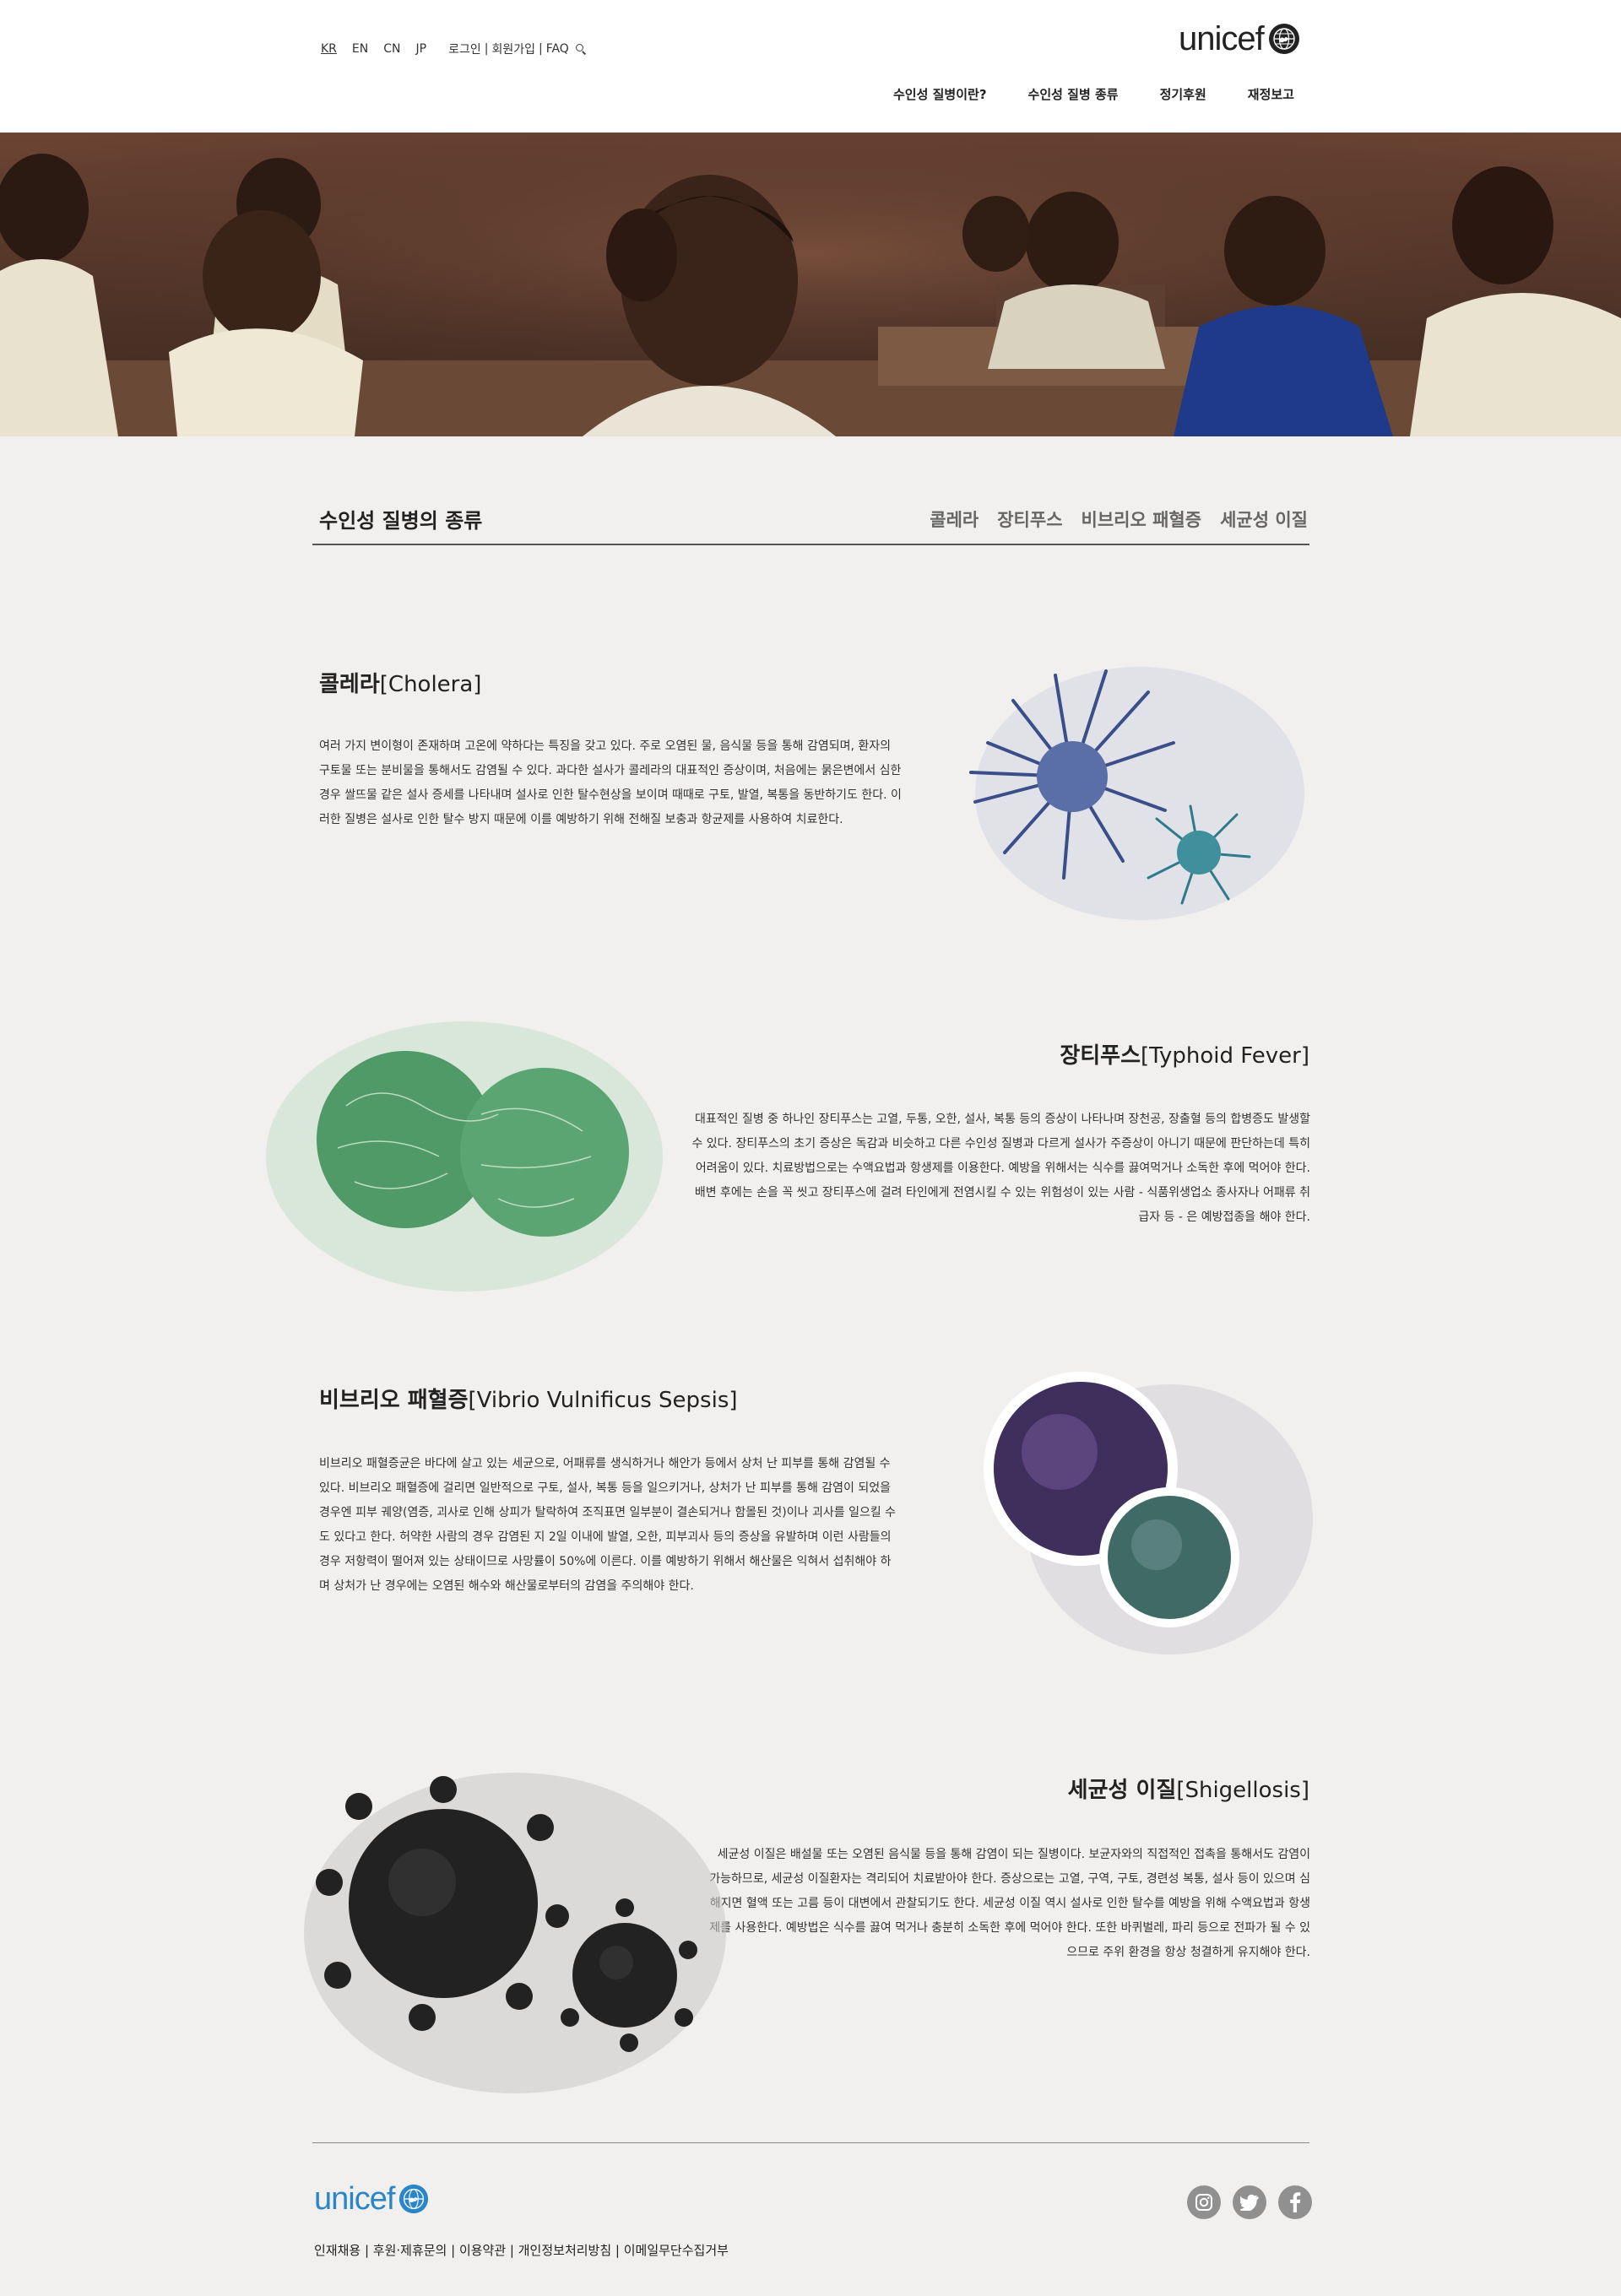  Describe the element at coordinates (421, 49) in the screenshot. I see `lang-jp: JP` at that location.